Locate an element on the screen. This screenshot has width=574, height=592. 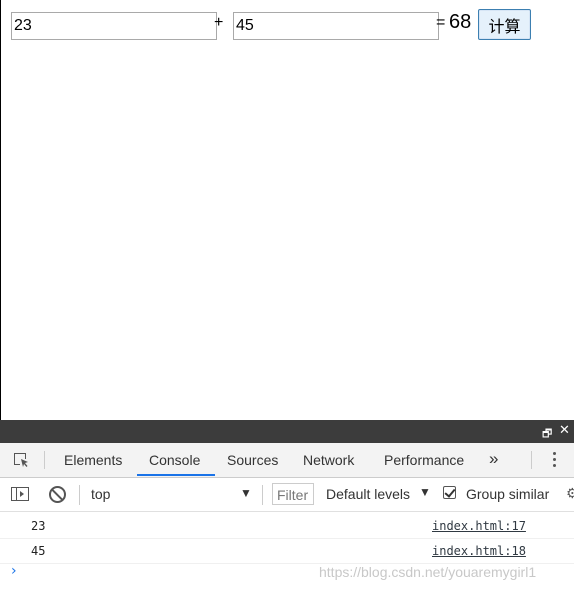
tab-console: Console is located at coordinates (174, 460).